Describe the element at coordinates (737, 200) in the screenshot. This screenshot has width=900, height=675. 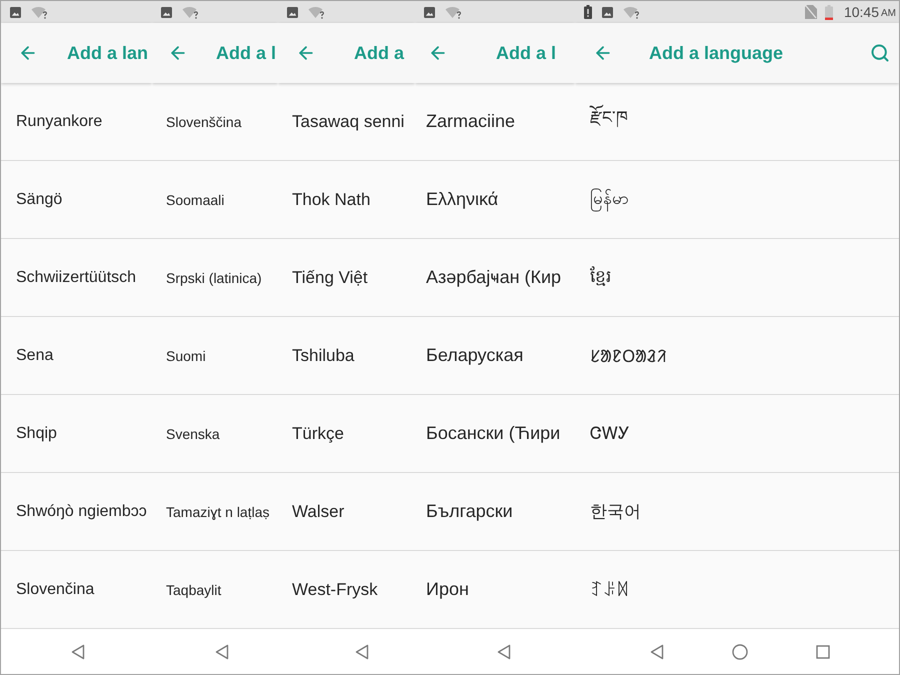
I see `language-item: မြန်မာ` at that location.